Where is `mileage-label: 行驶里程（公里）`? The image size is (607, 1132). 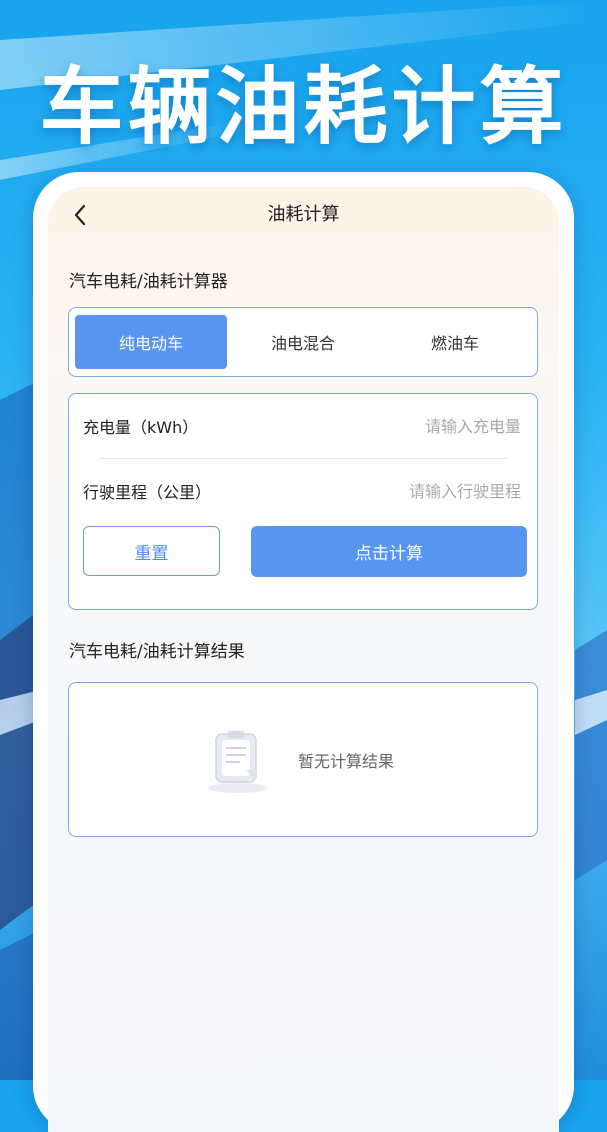 mileage-label: 行驶里程（公里） is located at coordinates (147, 492).